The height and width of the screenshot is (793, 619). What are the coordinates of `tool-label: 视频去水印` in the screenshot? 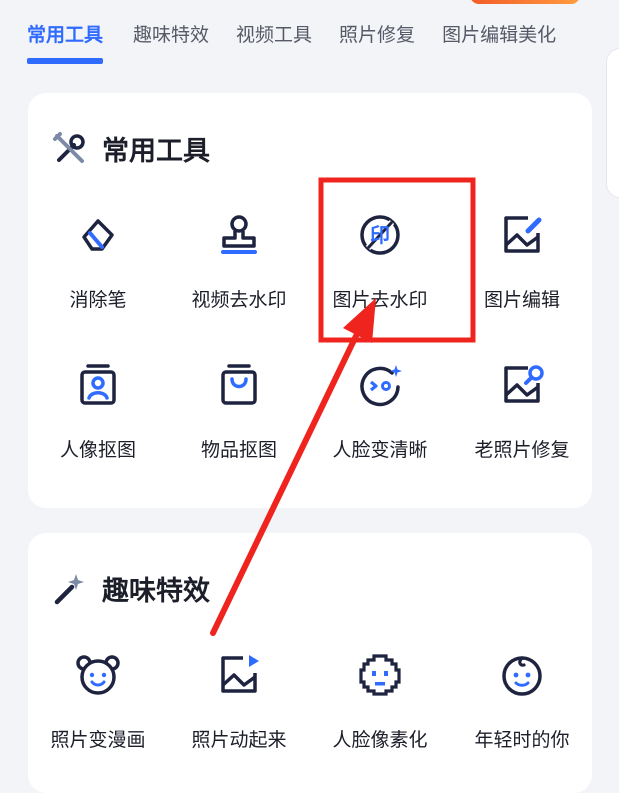 It's located at (239, 300).